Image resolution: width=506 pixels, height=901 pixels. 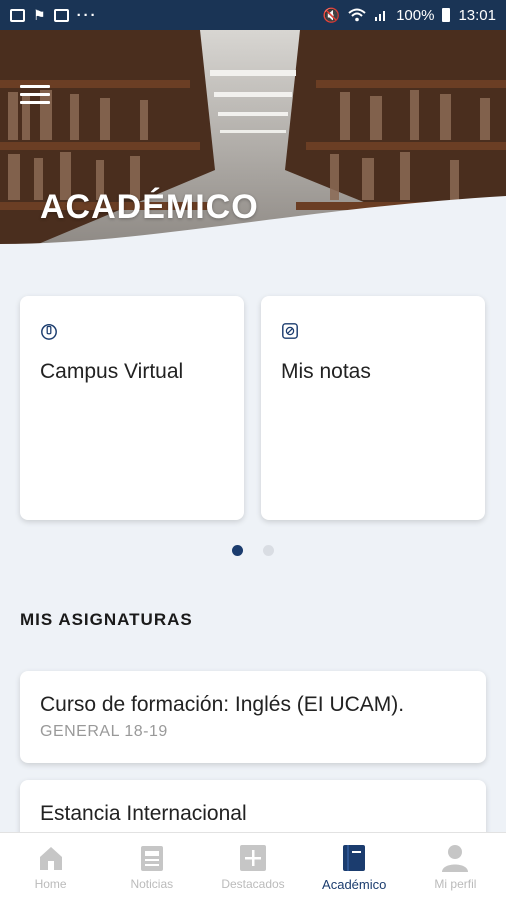 I want to click on more-notifications-icon: ···, so click(x=87, y=15).